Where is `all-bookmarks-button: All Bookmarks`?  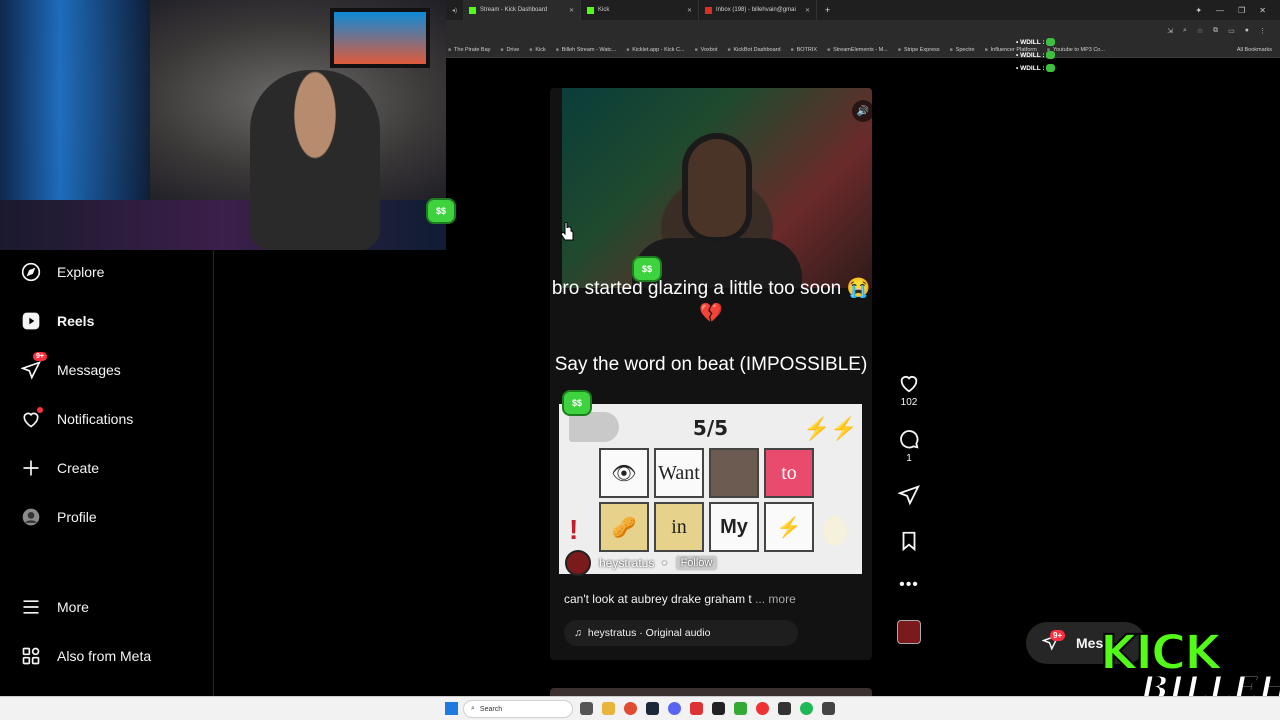 all-bookmarks-button: All Bookmarks is located at coordinates (1258, 50).